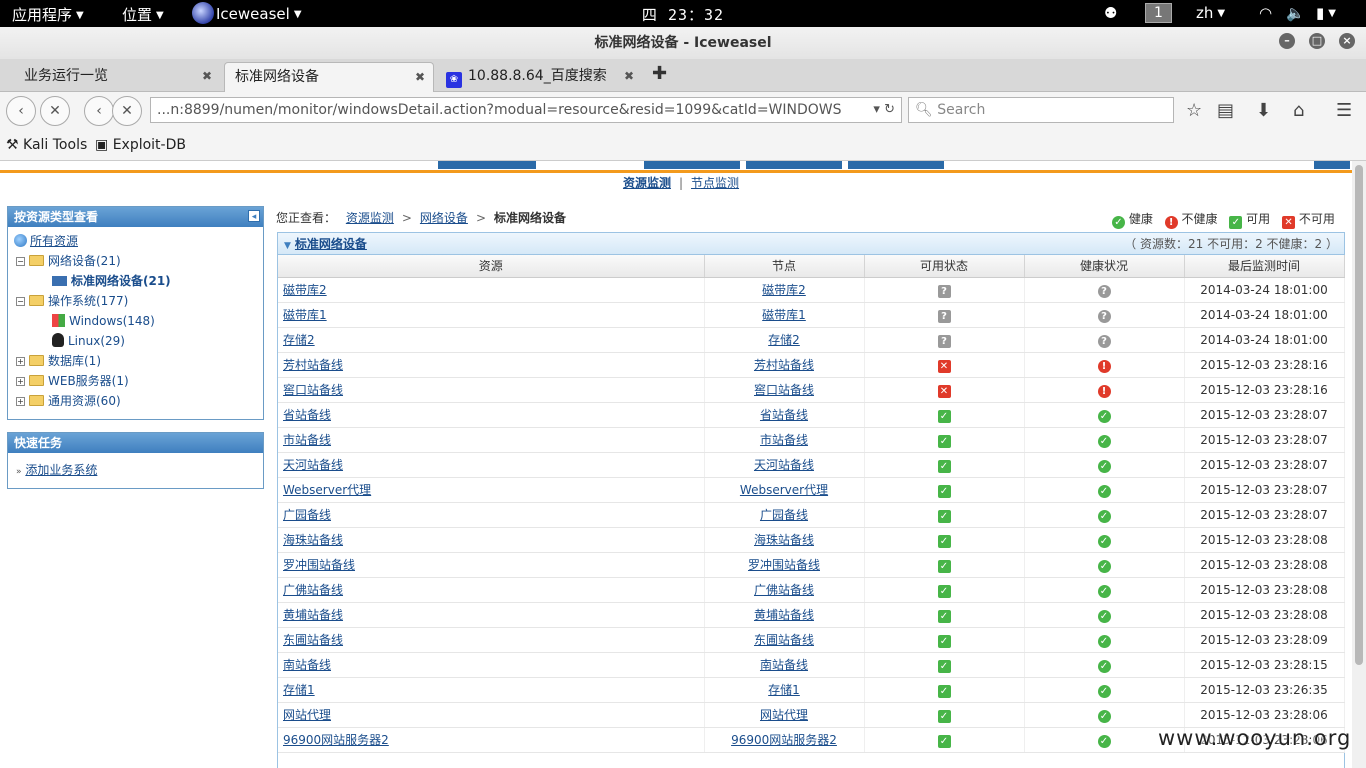 The height and width of the screenshot is (768, 1366). What do you see at coordinates (96, 341) in the screenshot?
I see `tree-label: Linux(29)` at bounding box center [96, 341].